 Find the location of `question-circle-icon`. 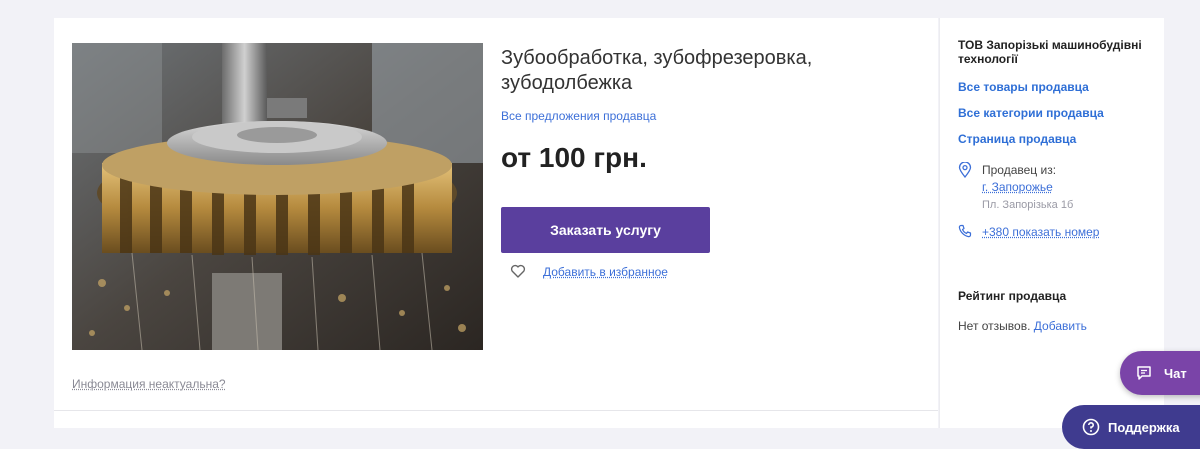

question-circle-icon is located at coordinates (1091, 427).